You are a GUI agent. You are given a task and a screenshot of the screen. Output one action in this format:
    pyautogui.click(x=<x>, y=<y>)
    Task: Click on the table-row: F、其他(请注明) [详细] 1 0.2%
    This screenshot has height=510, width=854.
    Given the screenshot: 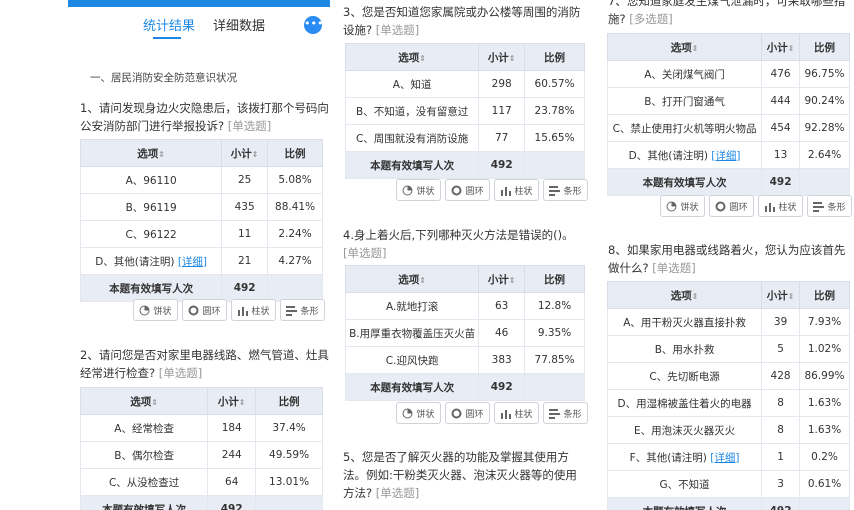 What is the action you would take?
    pyautogui.click(x=728, y=457)
    